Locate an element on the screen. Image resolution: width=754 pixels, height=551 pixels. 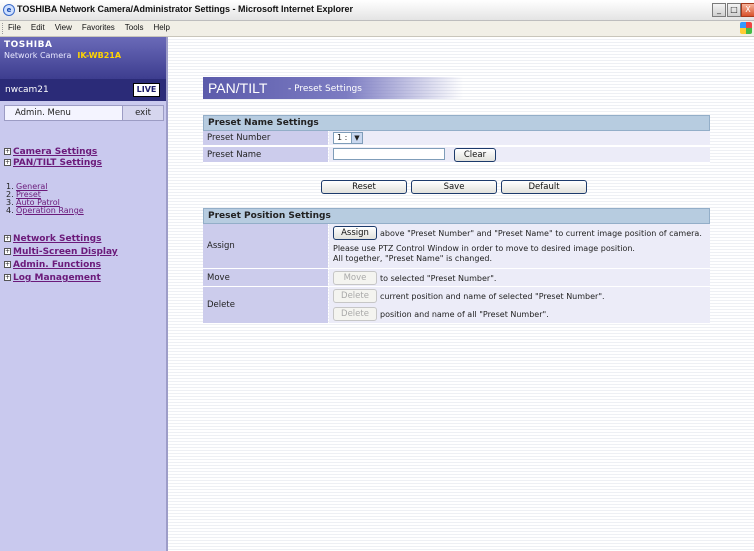
admin-menu-row: Admin. Menu exit is located at coordinates (84, 113).